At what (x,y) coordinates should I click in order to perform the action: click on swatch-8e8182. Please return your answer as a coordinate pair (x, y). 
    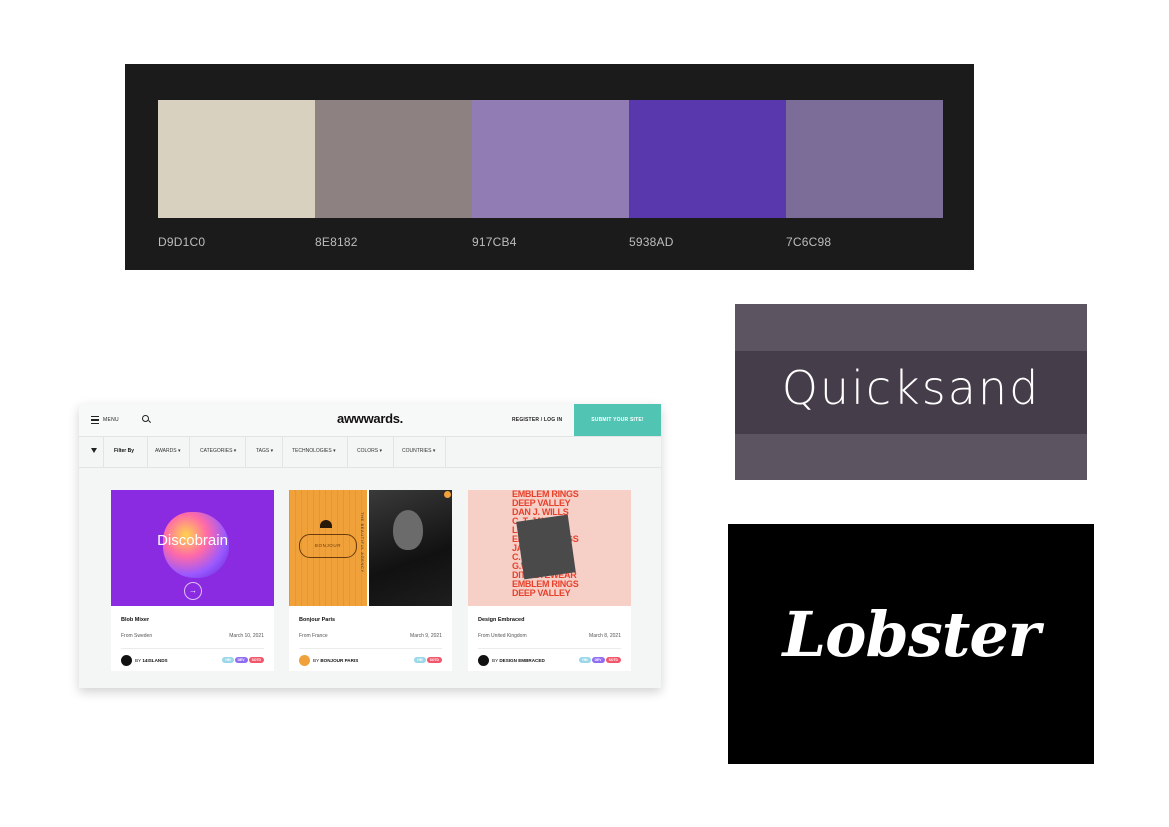
    Looking at the image, I should click on (393, 159).